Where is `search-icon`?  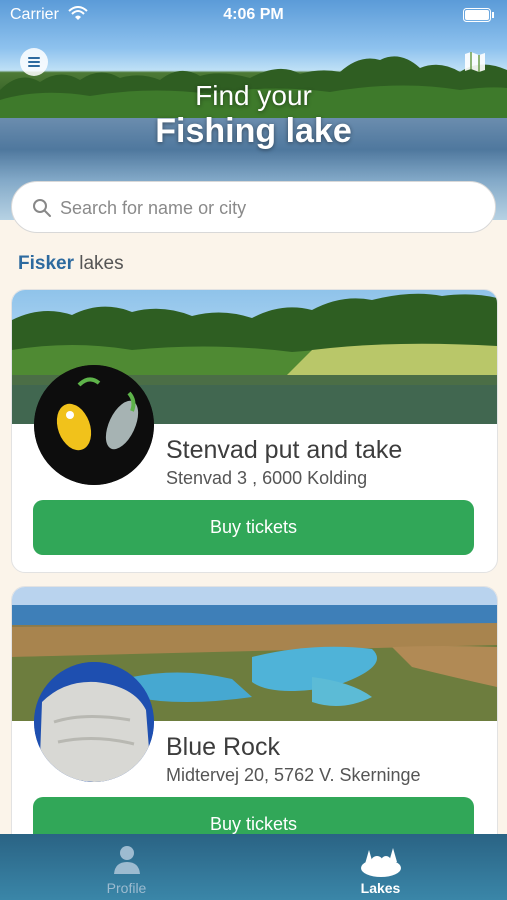 search-icon is located at coordinates (42, 208).